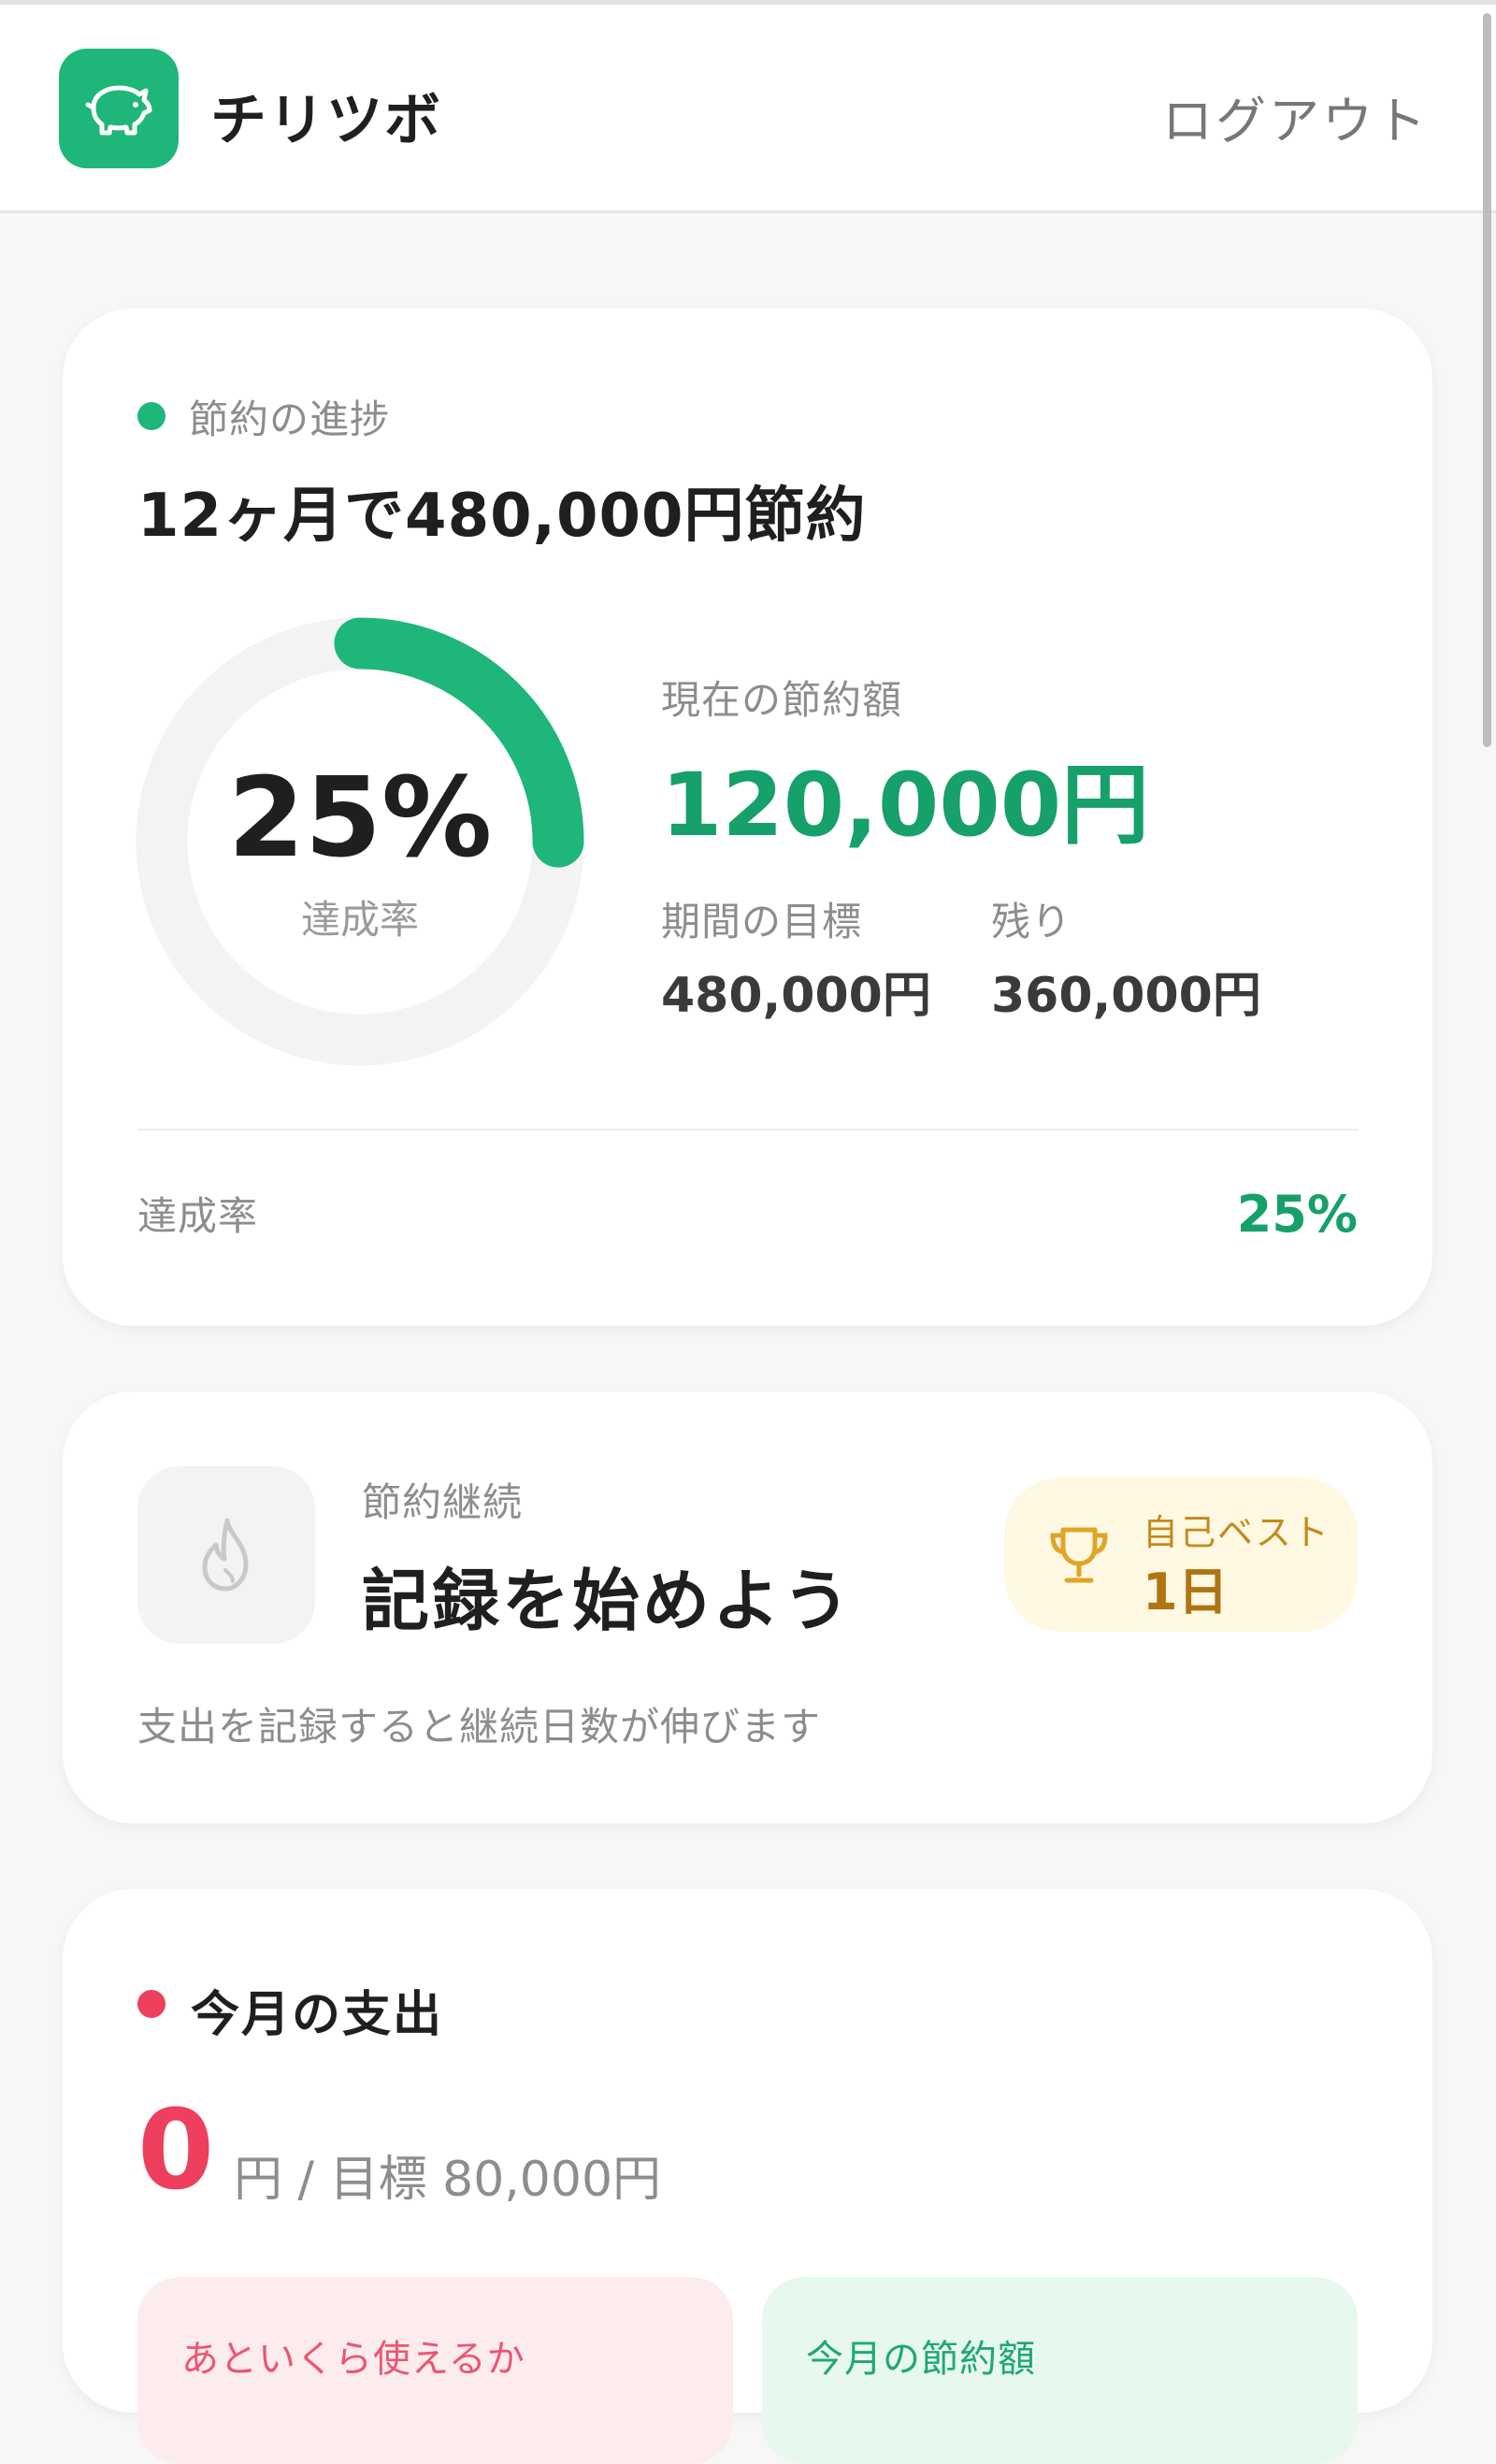 The width and height of the screenshot is (1496, 2464). Describe the element at coordinates (1031, 921) in the screenshot. I see `remaining-label: 残り` at that location.